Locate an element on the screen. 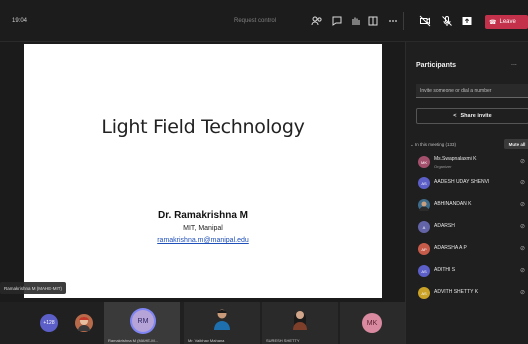 This screenshot has height=344, width=528. participant-row: AS ADVITH SHETTY K ⊘ is located at coordinates (467, 293).